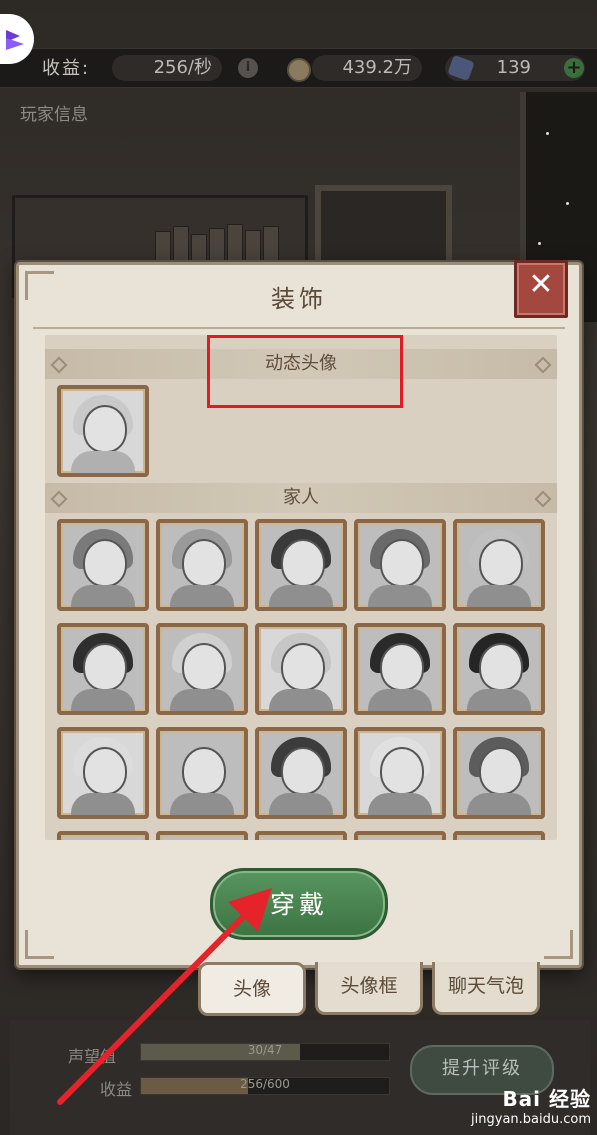 This screenshot has width=597, height=1135. What do you see at coordinates (164, 996) in the screenshot?
I see `annotation-arrow` at bounding box center [164, 996].